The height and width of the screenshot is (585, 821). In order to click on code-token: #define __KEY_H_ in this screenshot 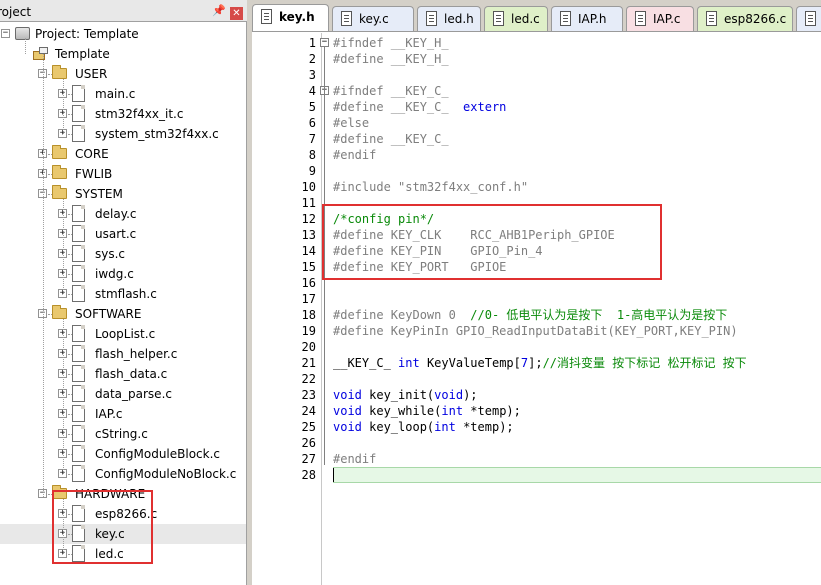, I will do `click(391, 59)`.